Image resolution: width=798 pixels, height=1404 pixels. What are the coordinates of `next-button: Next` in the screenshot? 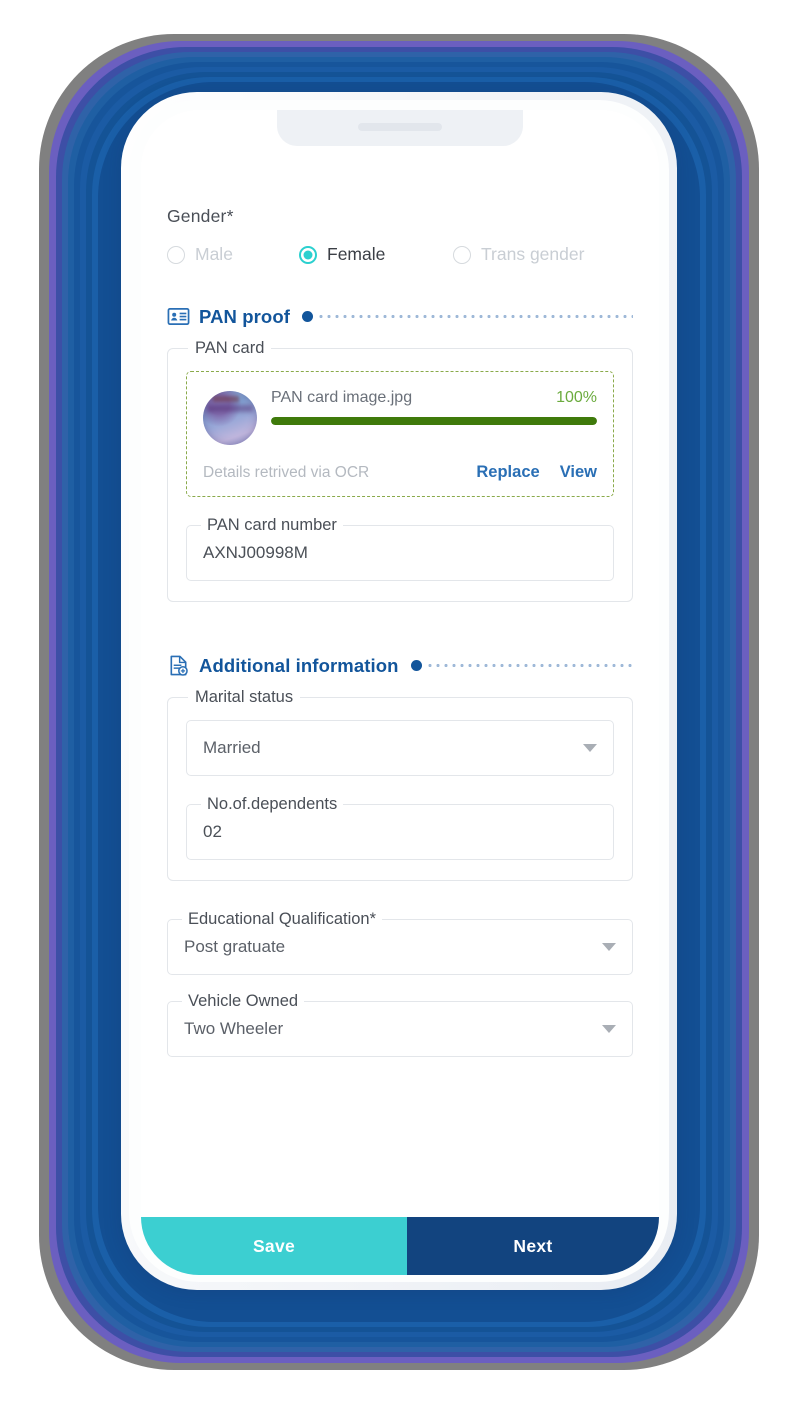 It's located at (533, 1246).